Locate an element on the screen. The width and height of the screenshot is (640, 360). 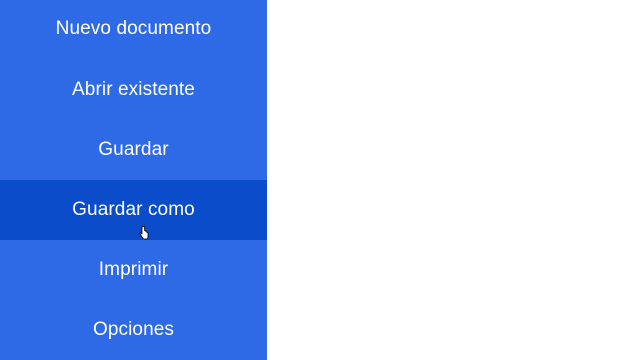
menu-item-label: Guardar como is located at coordinates (133, 209).